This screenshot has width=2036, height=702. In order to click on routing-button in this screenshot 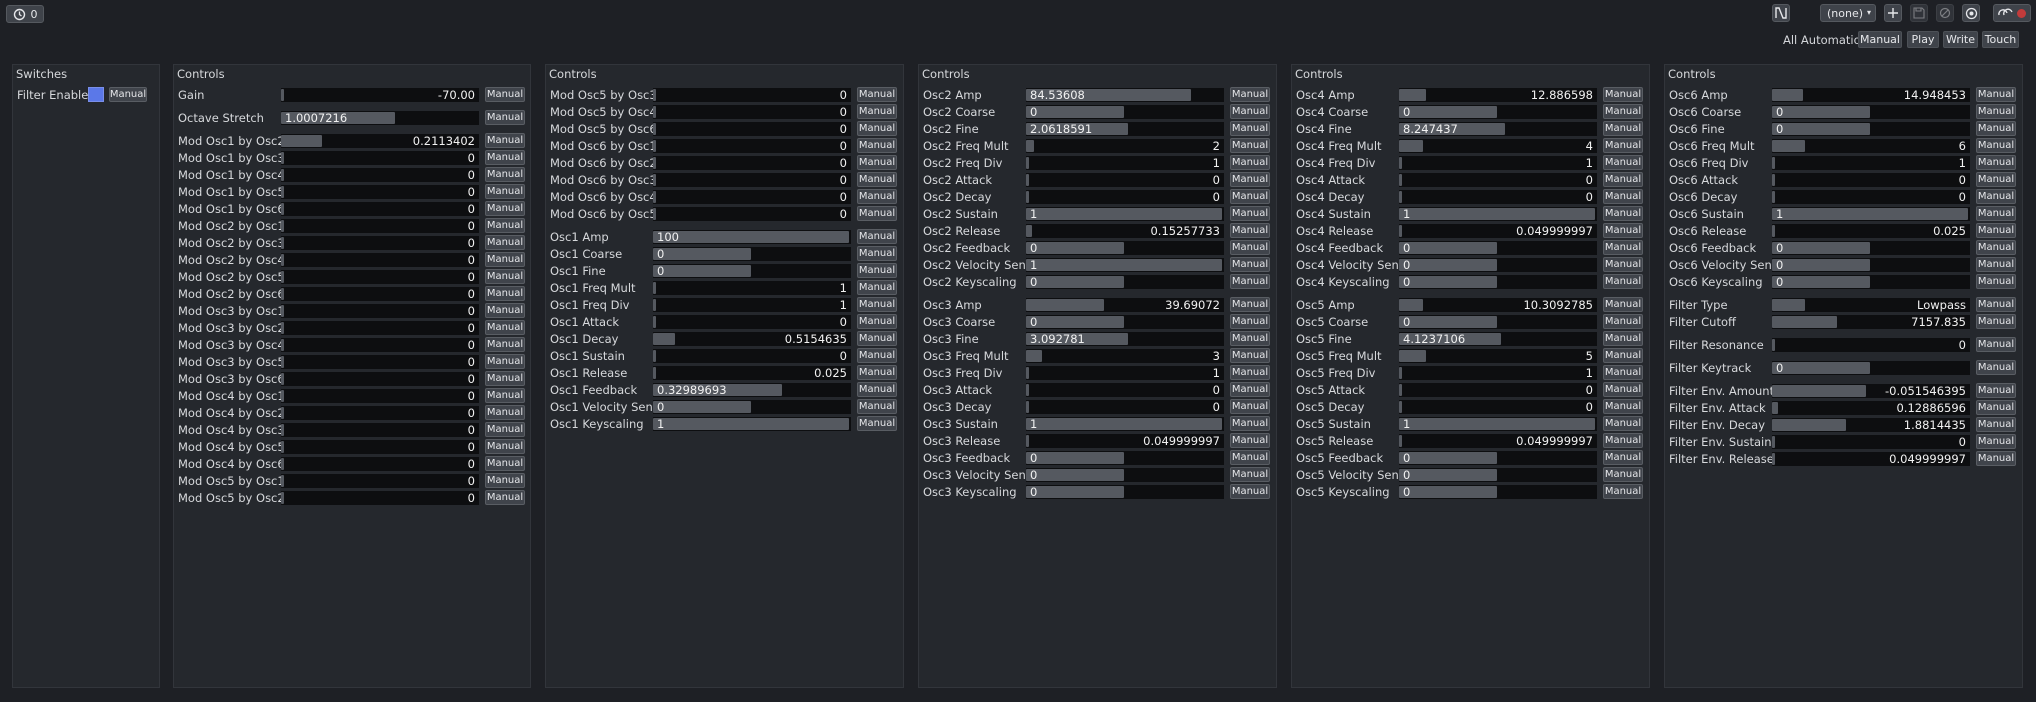, I will do `click(1781, 13)`.